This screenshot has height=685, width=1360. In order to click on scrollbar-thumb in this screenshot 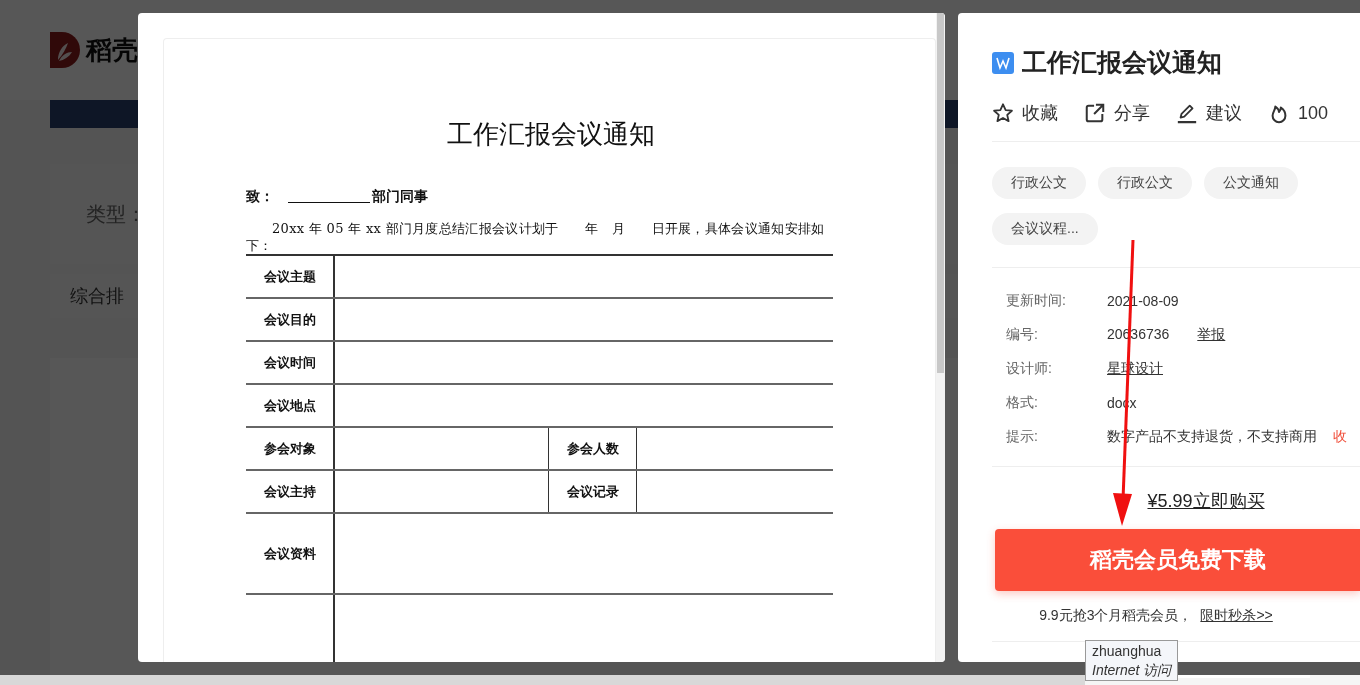, I will do `click(940, 193)`.